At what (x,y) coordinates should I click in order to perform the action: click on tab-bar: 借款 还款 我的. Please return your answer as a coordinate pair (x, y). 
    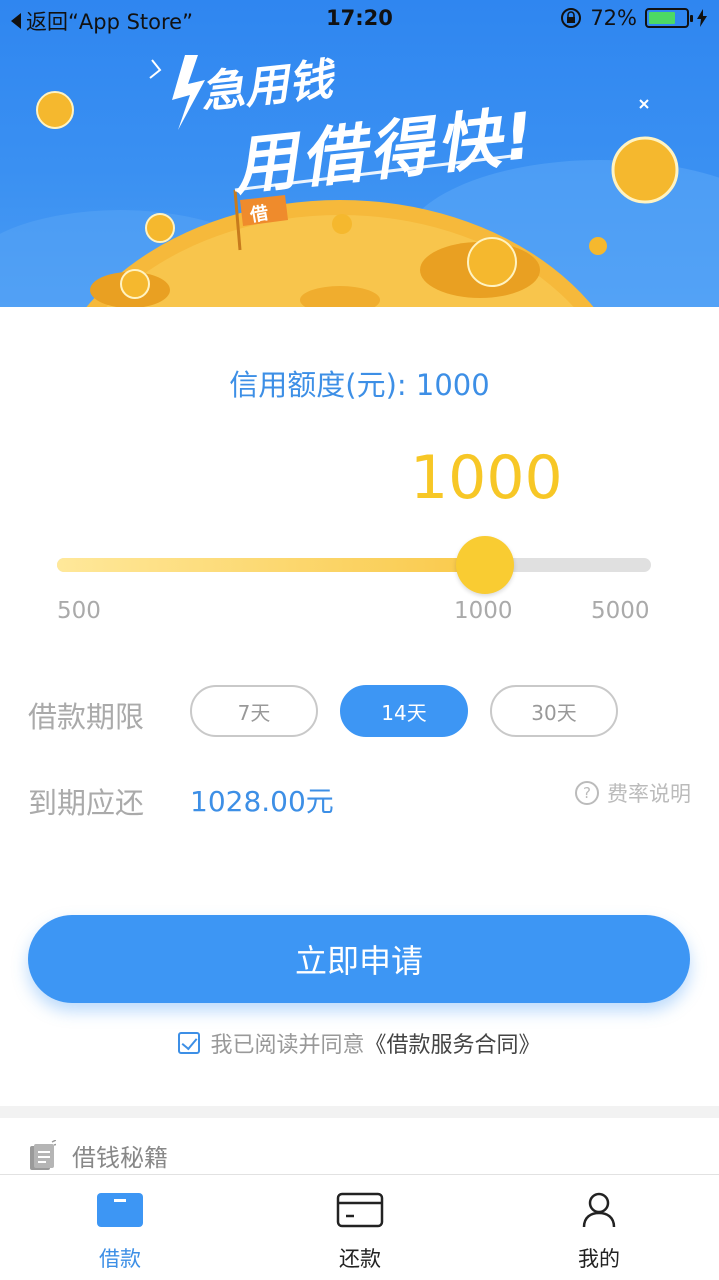
    Looking at the image, I should click on (359, 1227).